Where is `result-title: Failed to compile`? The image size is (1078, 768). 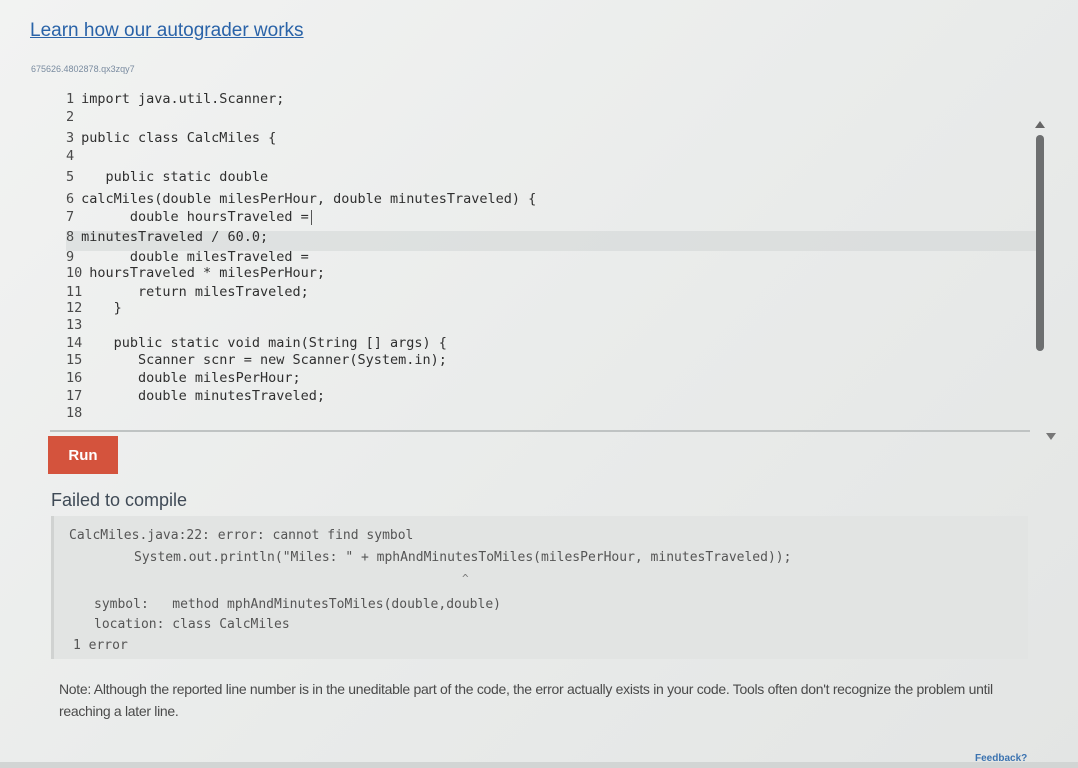 result-title: Failed to compile is located at coordinates (119, 500).